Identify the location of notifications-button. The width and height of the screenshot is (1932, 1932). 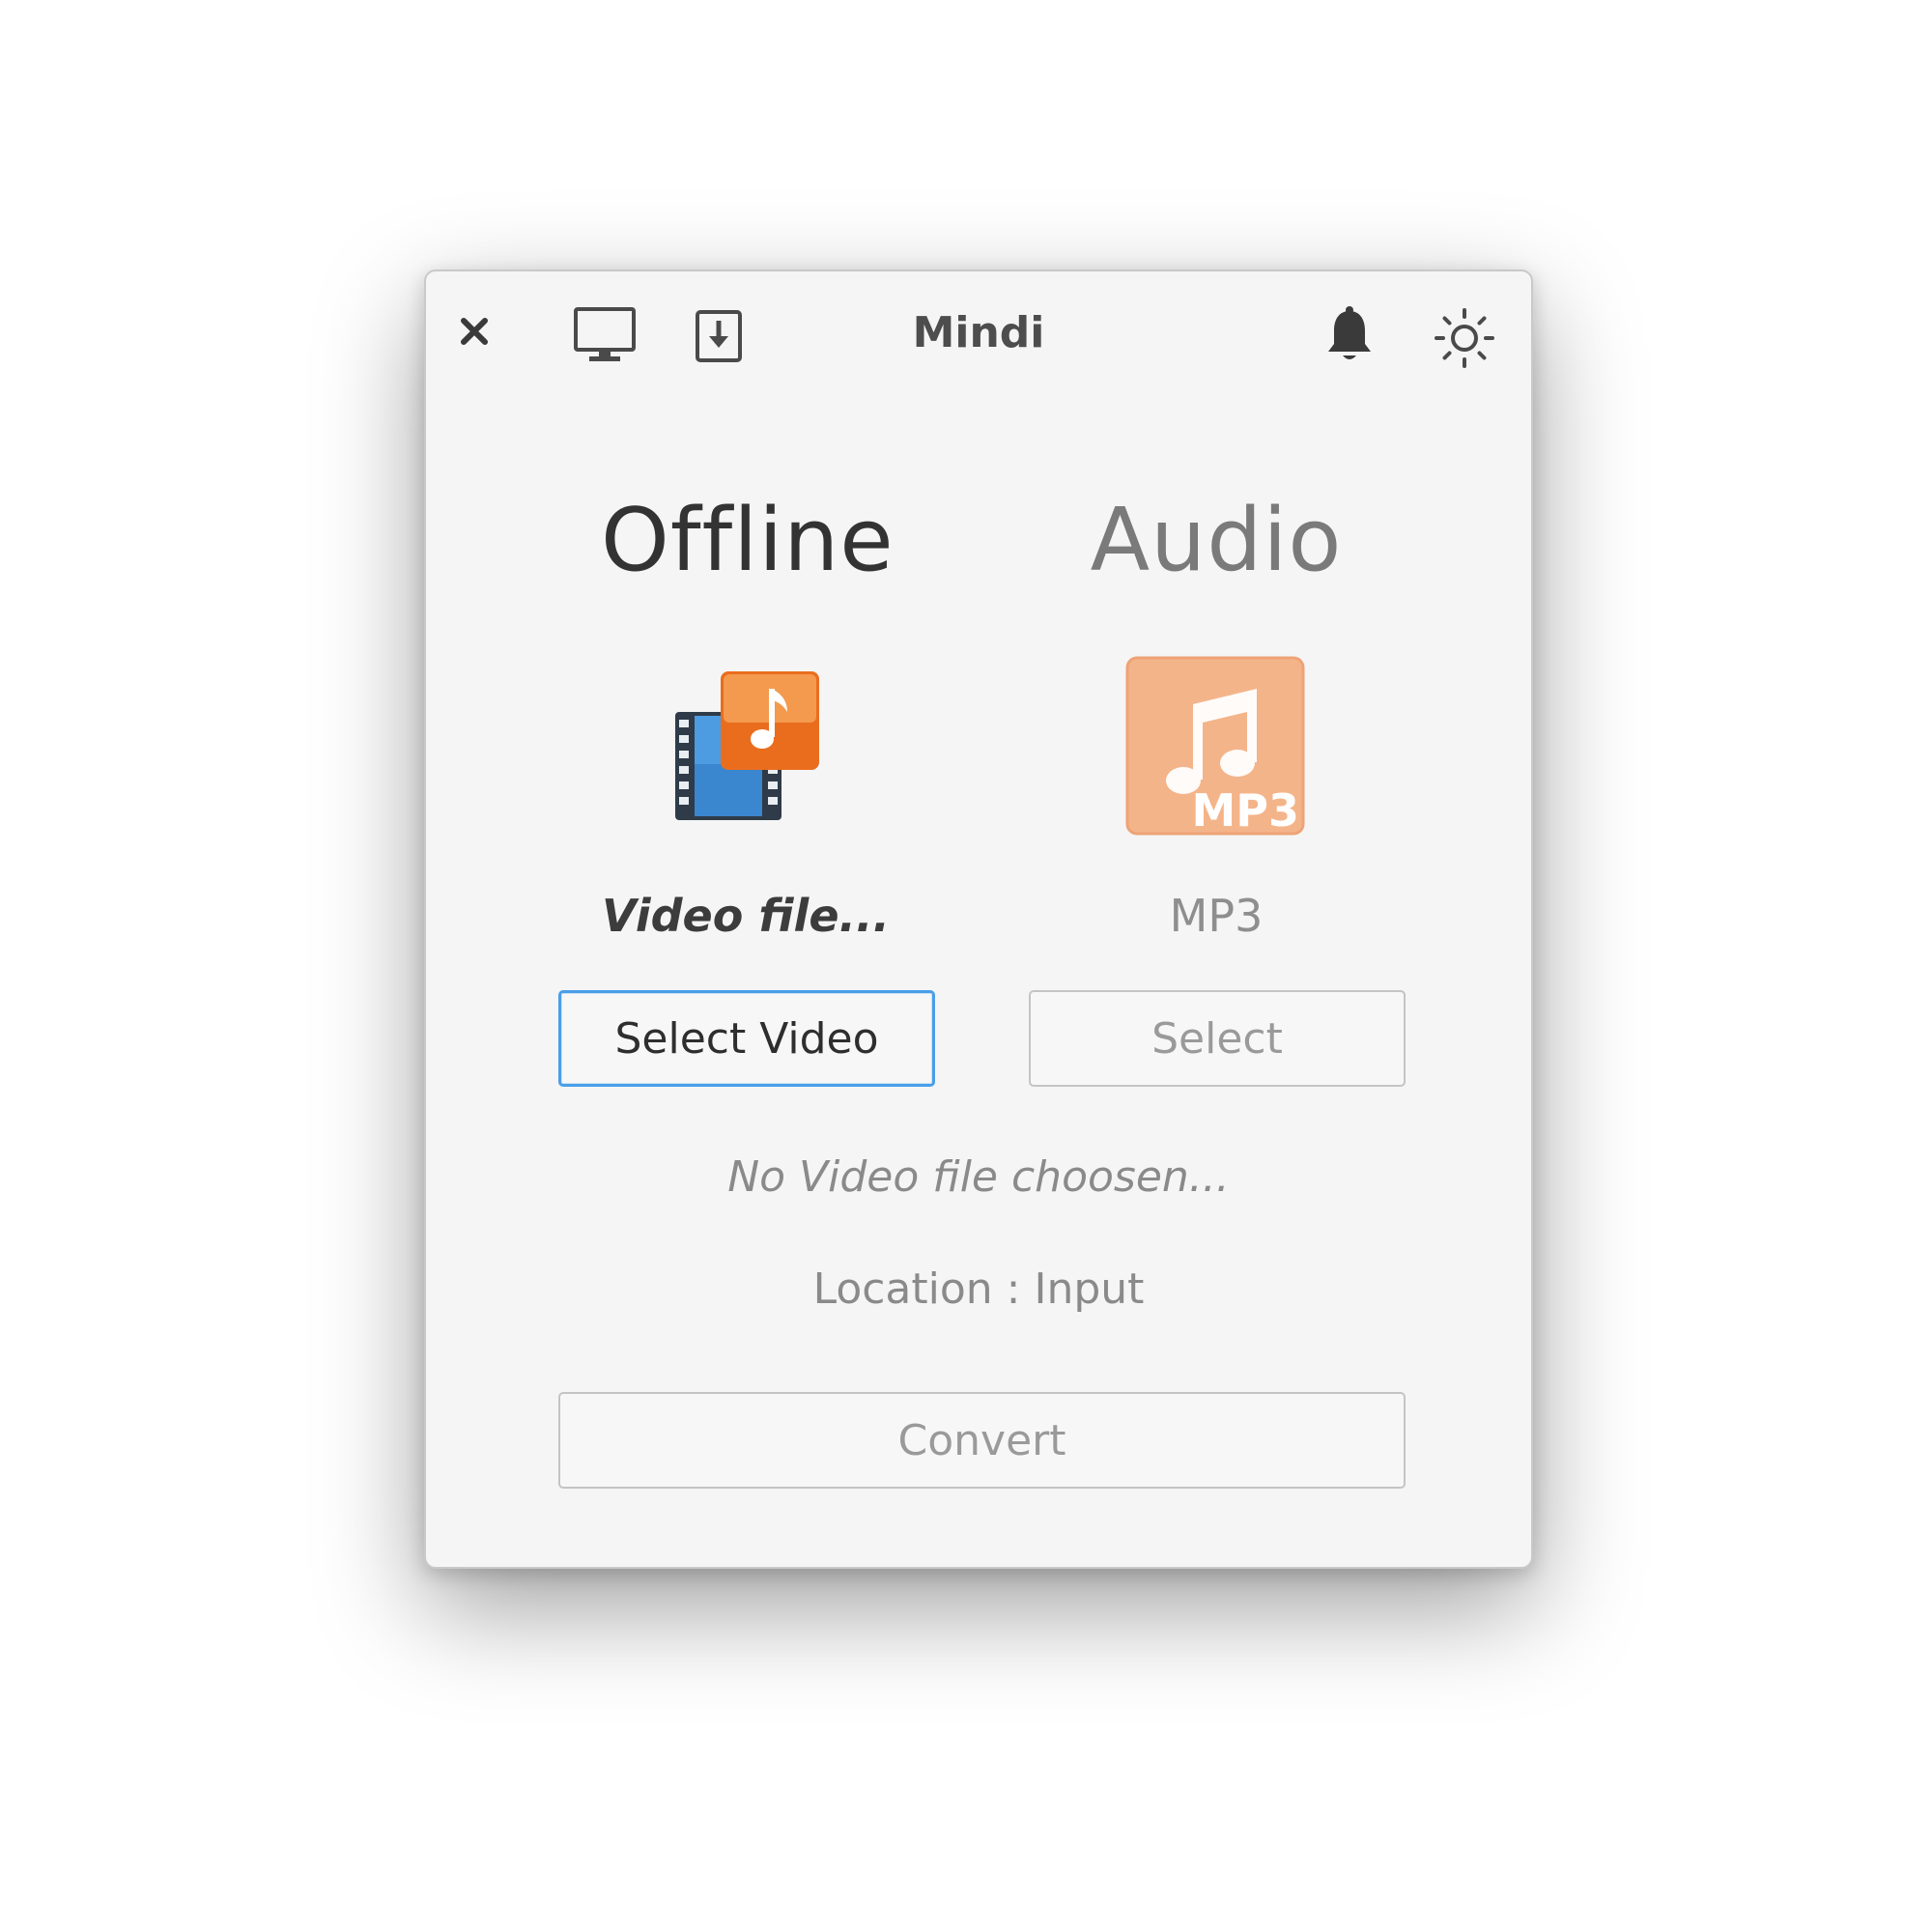
(1349, 335).